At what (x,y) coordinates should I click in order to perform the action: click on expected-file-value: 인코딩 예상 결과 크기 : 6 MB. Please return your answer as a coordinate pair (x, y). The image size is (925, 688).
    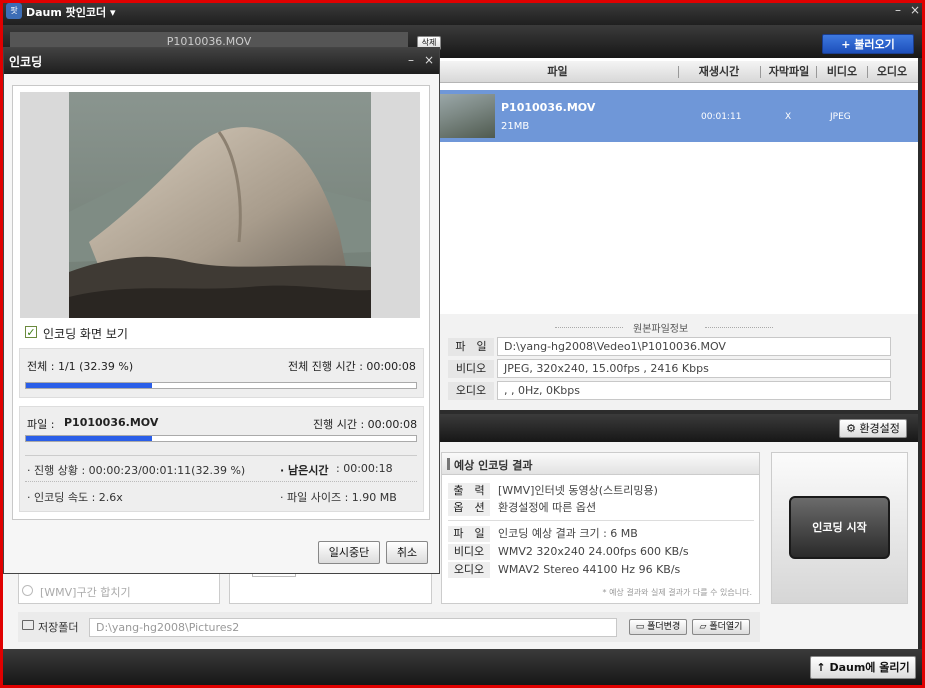
    Looking at the image, I should click on (568, 533).